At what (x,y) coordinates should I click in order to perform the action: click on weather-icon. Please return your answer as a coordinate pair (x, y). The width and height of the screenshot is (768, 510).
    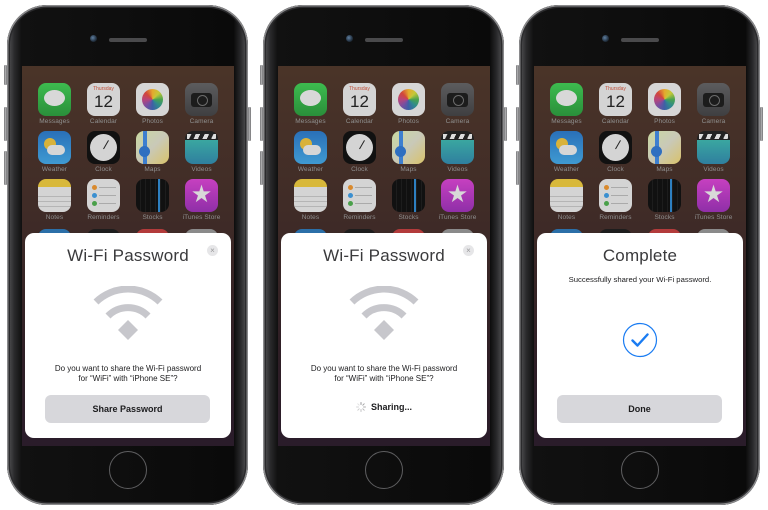
    Looking at the image, I should click on (310, 147).